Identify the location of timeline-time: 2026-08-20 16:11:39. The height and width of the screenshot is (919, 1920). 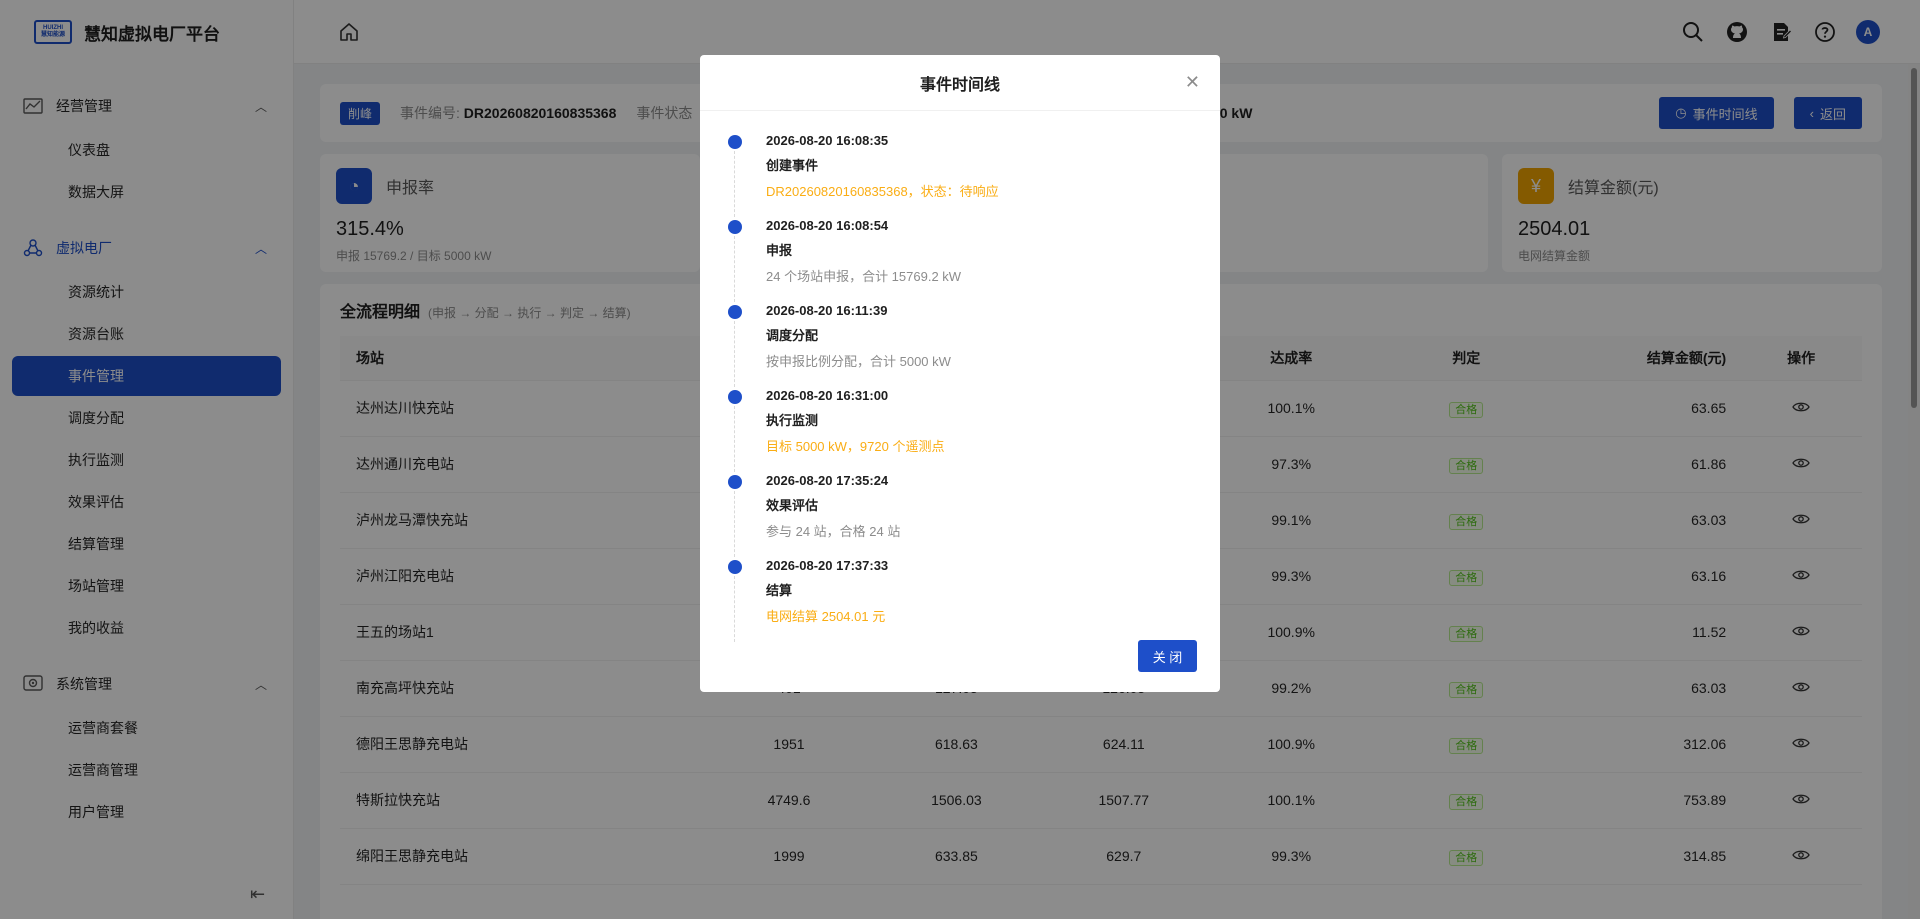
(827, 310).